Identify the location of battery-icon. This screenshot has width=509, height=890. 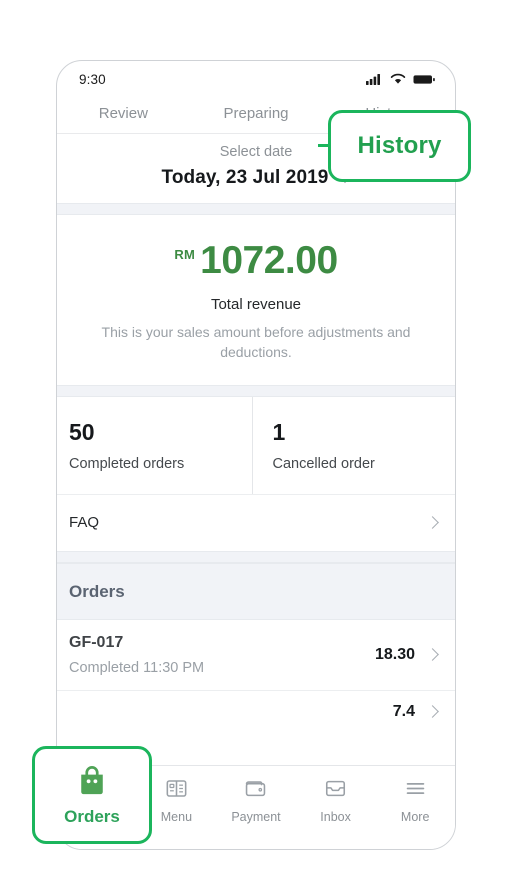
(424, 79).